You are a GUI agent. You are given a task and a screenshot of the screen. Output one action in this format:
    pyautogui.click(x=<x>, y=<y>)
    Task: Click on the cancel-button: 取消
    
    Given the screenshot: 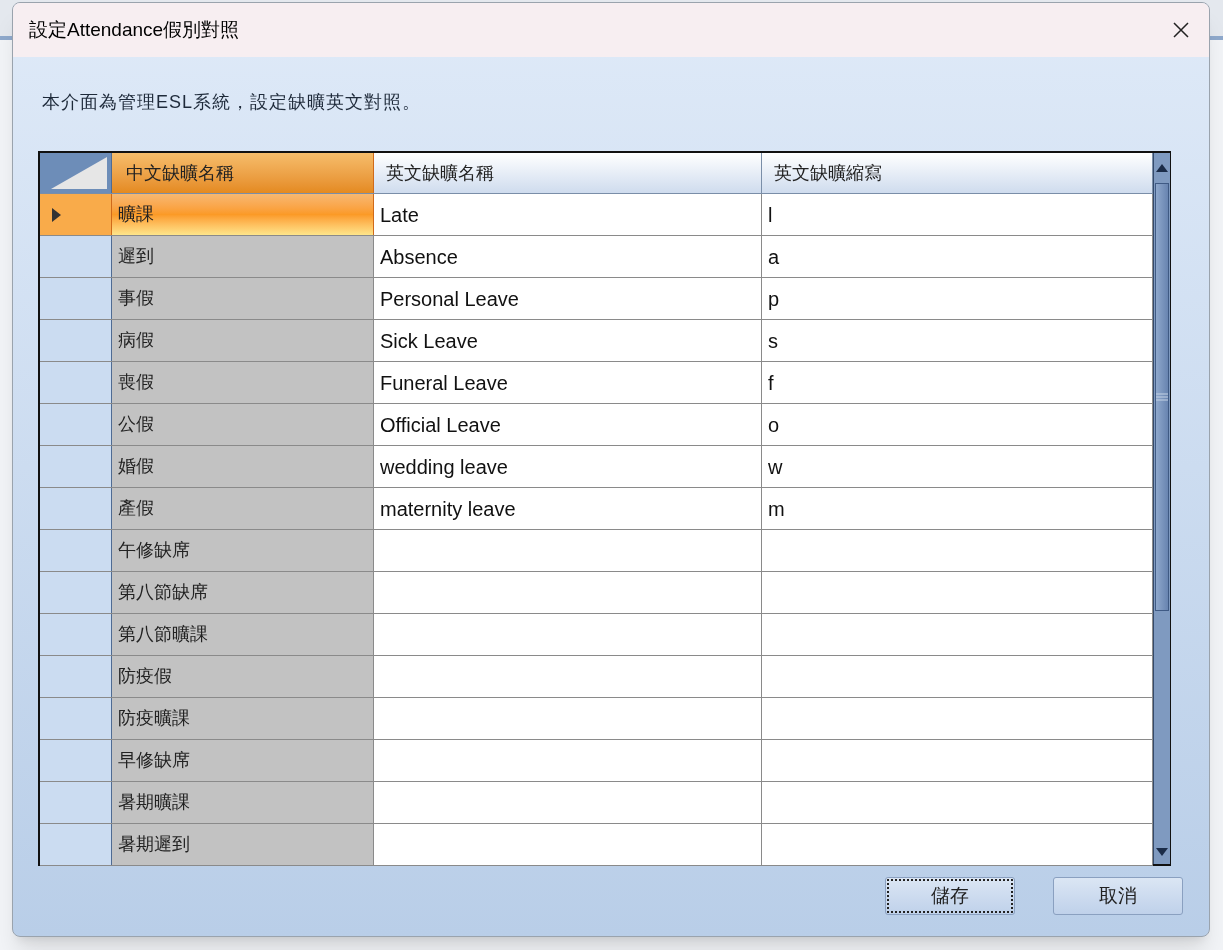 What is the action you would take?
    pyautogui.click(x=1118, y=896)
    